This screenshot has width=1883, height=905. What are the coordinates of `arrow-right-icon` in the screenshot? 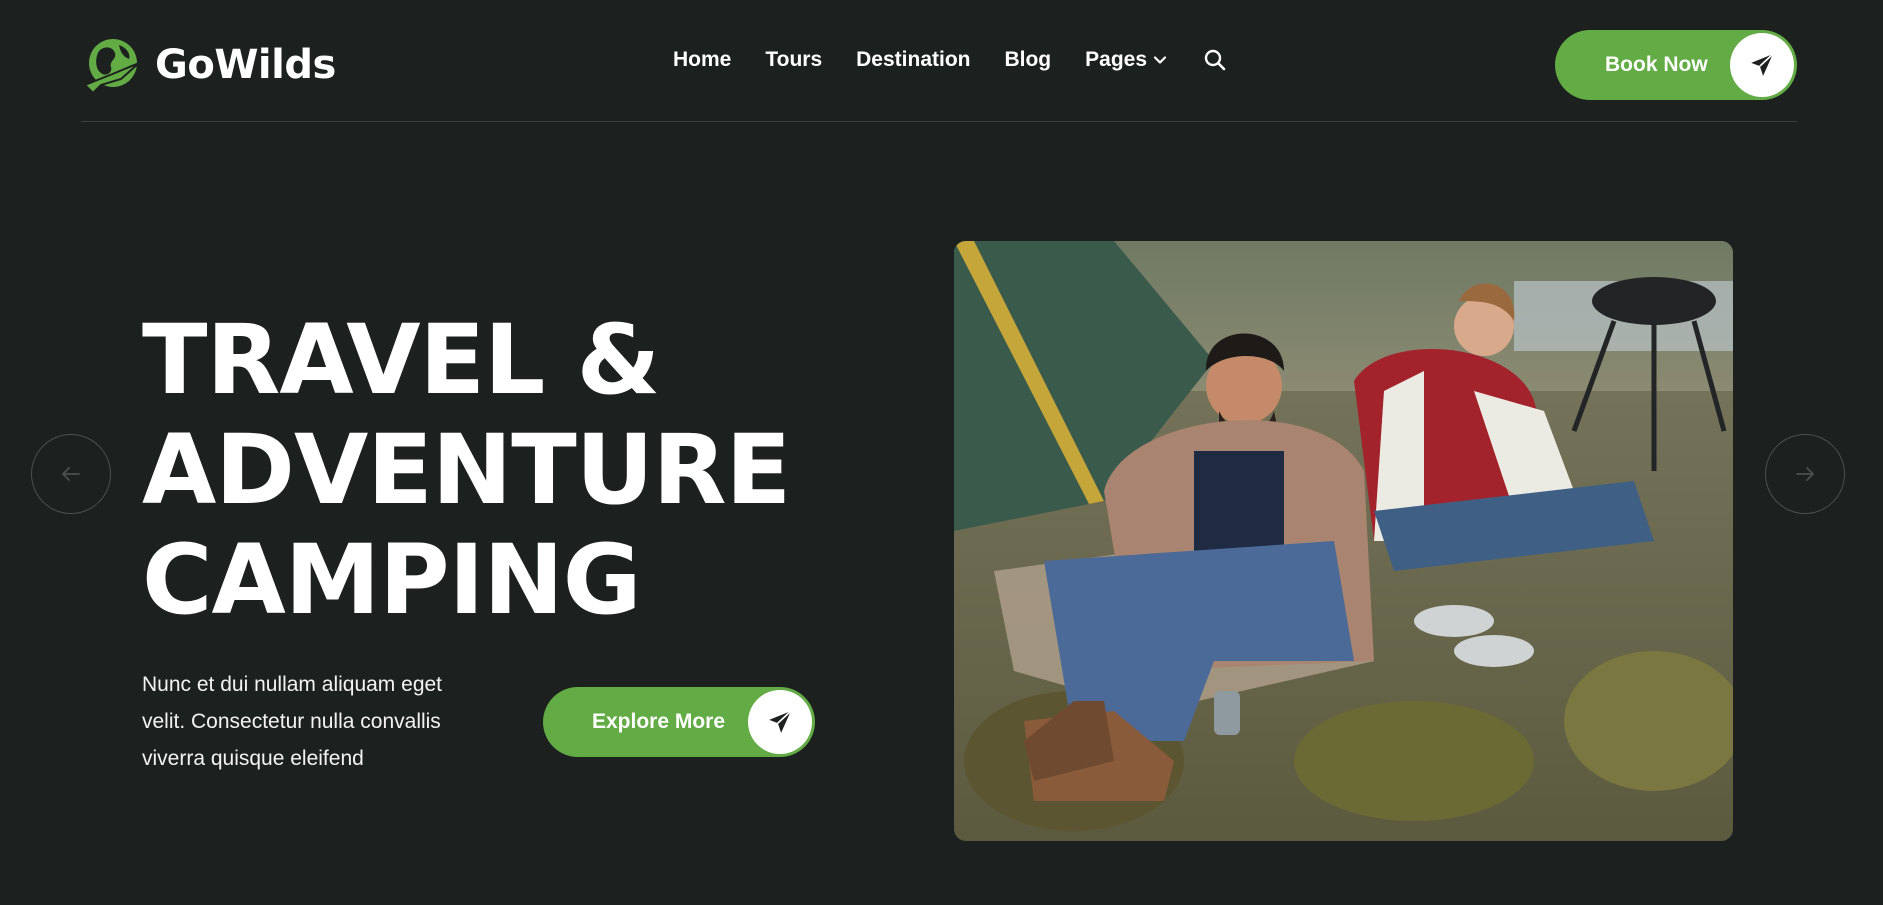 It's located at (1805, 474).